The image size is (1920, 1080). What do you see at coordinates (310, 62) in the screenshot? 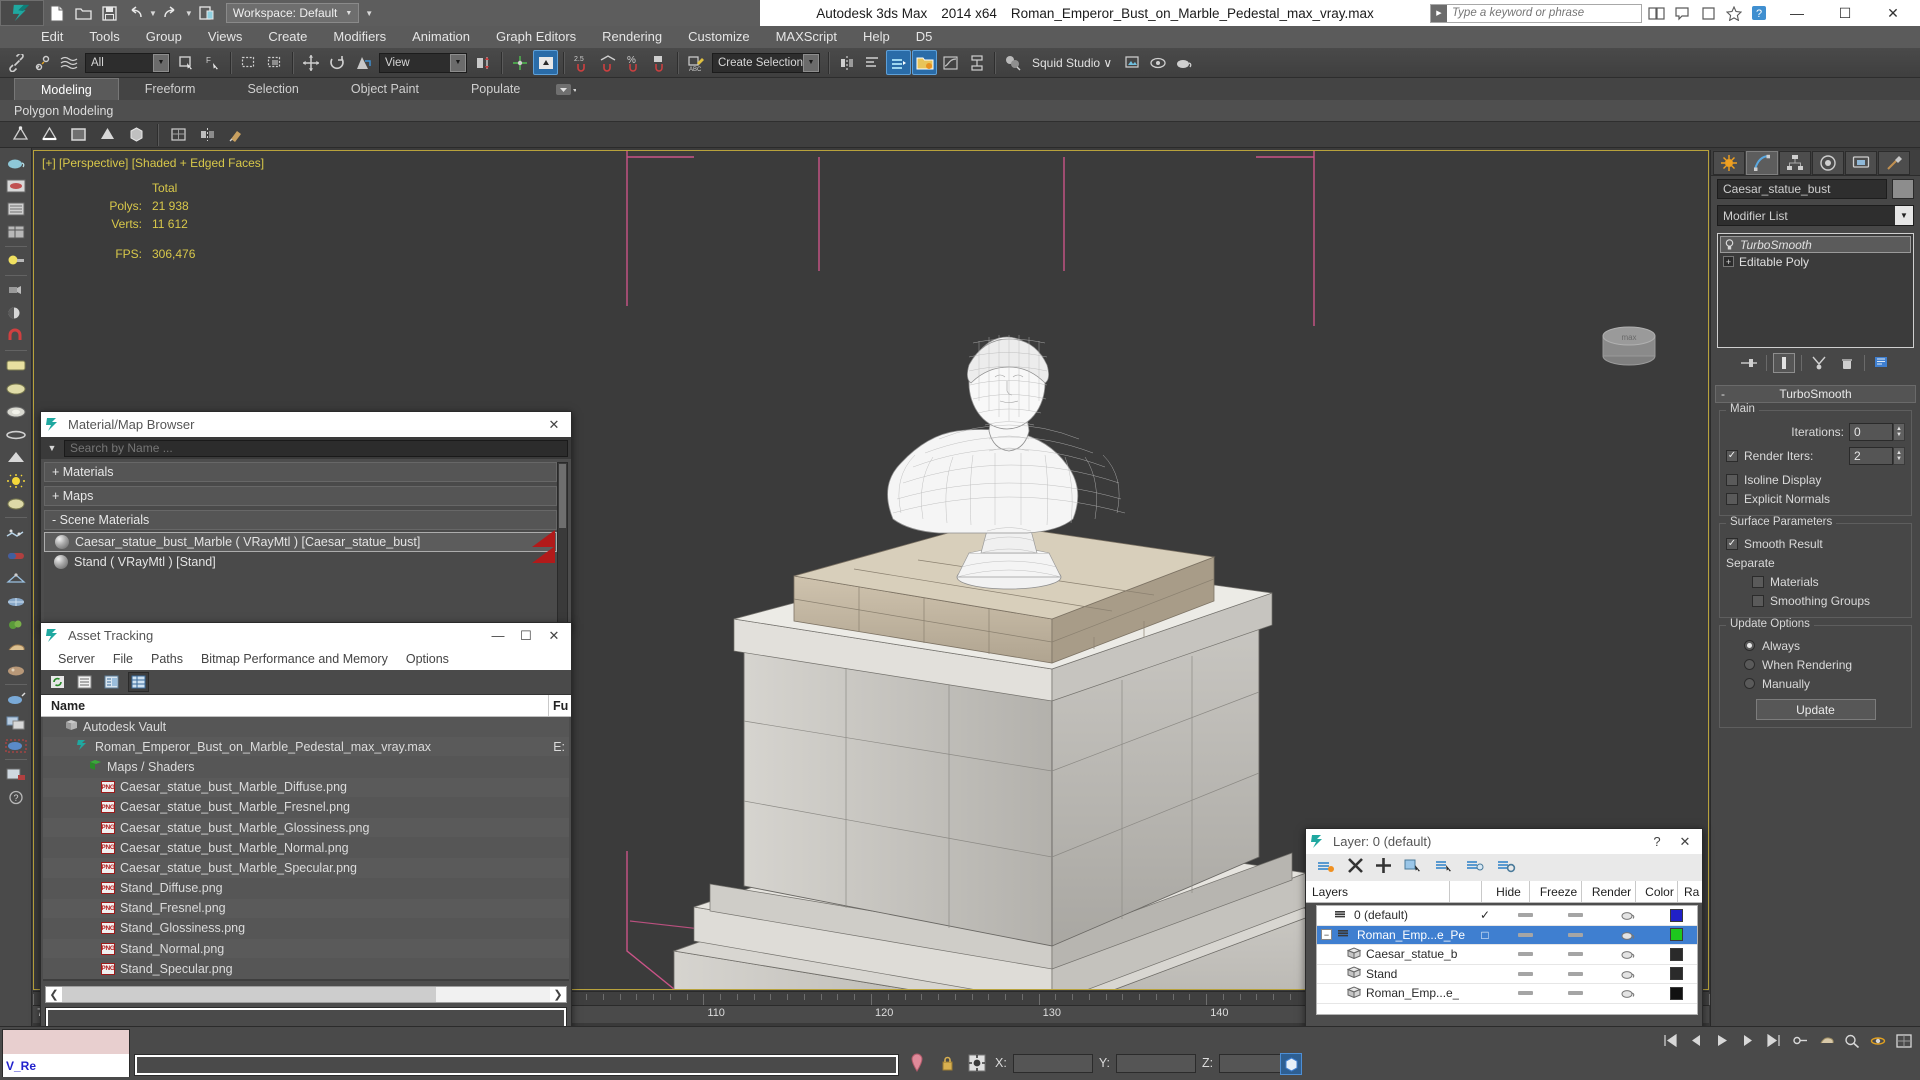
I see `select-and-move-icon` at bounding box center [310, 62].